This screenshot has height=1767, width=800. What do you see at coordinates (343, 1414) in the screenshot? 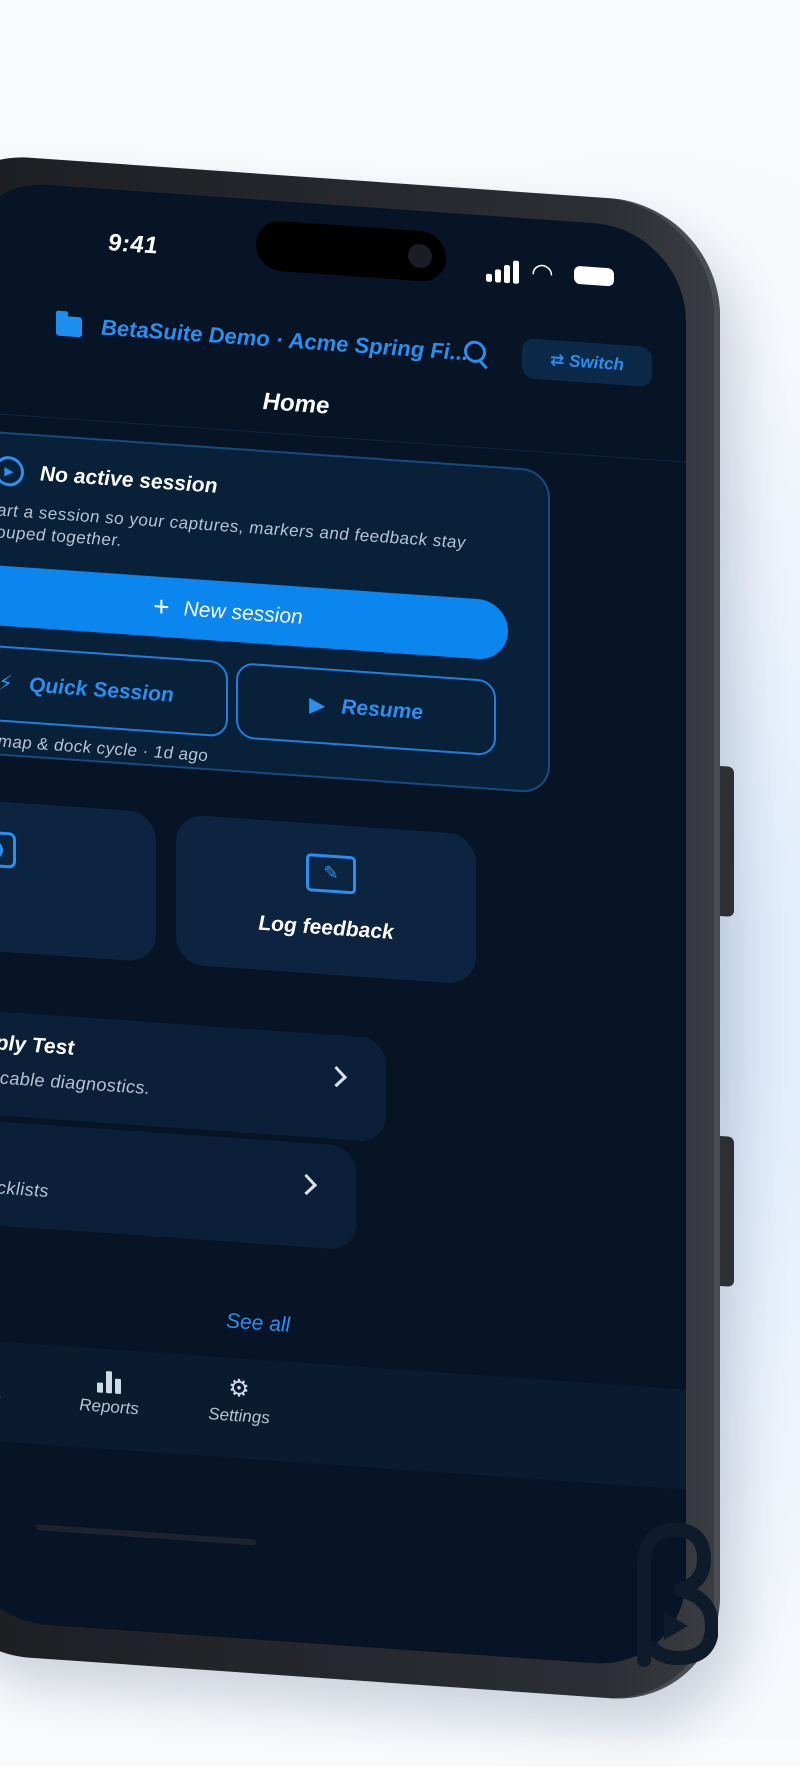
I see `tab-bar: ⏱ sions Reports ⚙ Settings` at bounding box center [343, 1414].